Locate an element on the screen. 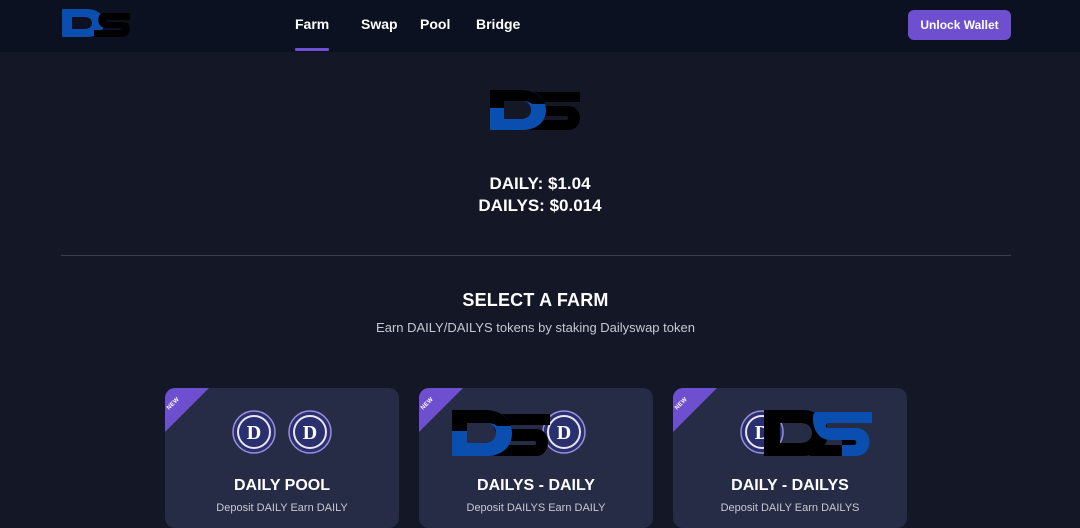 This screenshot has height=528, width=1080. top-navbar: Farm Swap Pool Bridge Unlock Wallet is located at coordinates (540, 26).